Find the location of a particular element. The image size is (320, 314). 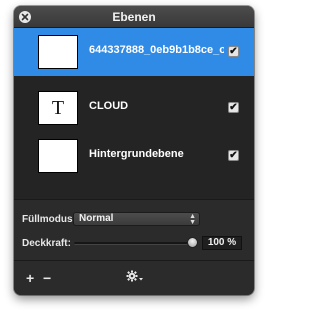

bottom-toolbar: + − is located at coordinates (134, 277).